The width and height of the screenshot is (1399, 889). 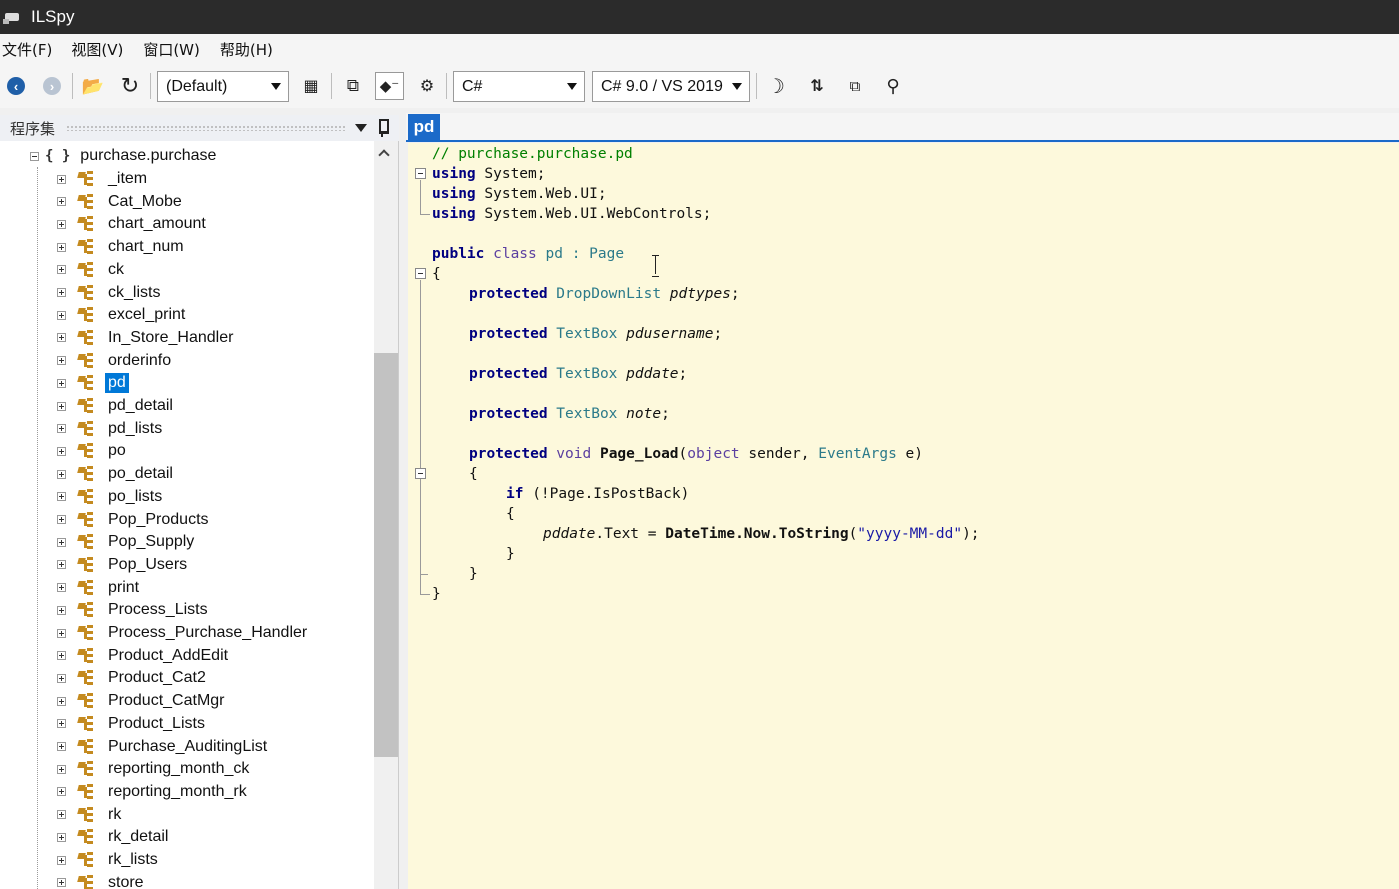 What do you see at coordinates (389, 86) in the screenshot?
I see `toggle-compiler-generated-button: ◆⁻` at bounding box center [389, 86].